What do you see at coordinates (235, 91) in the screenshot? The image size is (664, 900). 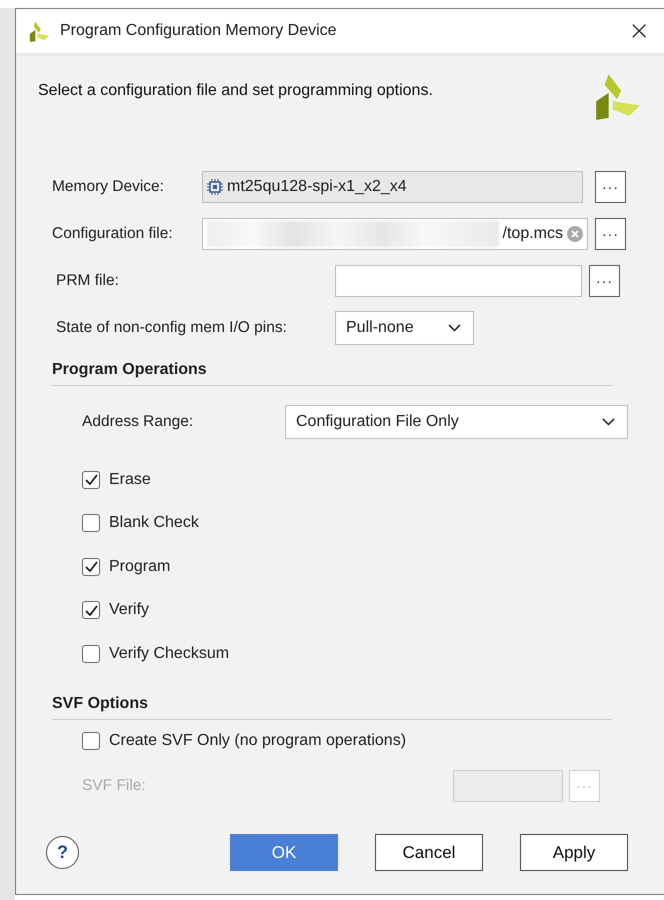 I see `instruction-text: Select a configuration file and set programming options.` at bounding box center [235, 91].